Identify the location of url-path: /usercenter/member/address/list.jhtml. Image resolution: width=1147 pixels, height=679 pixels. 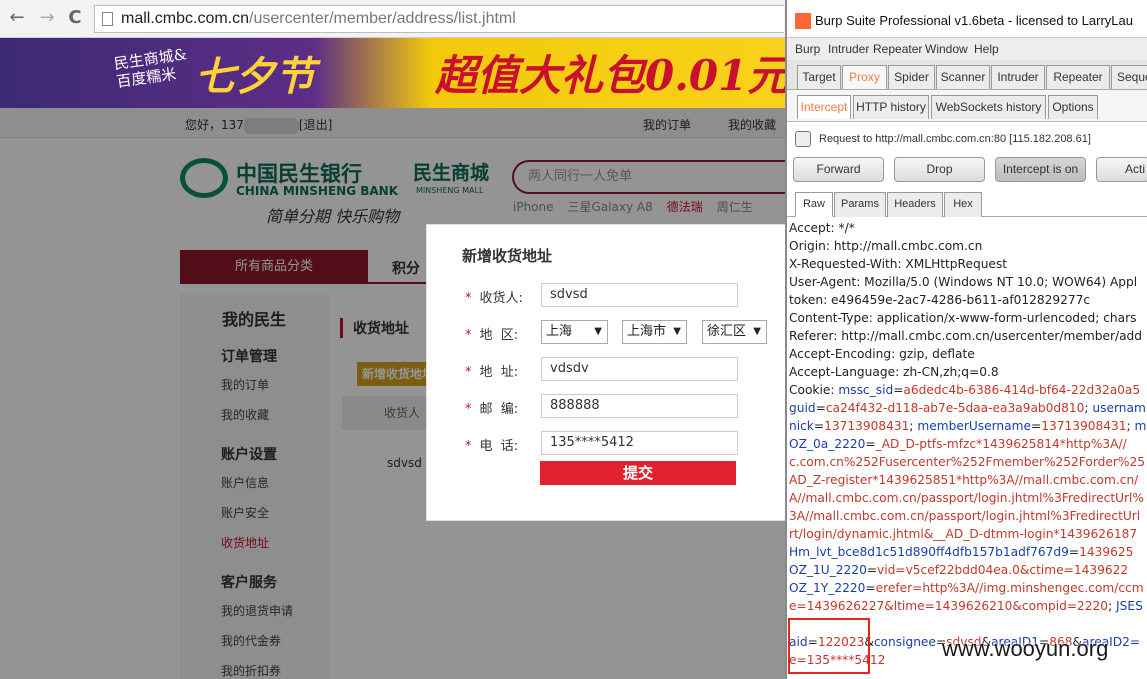
(382, 18).